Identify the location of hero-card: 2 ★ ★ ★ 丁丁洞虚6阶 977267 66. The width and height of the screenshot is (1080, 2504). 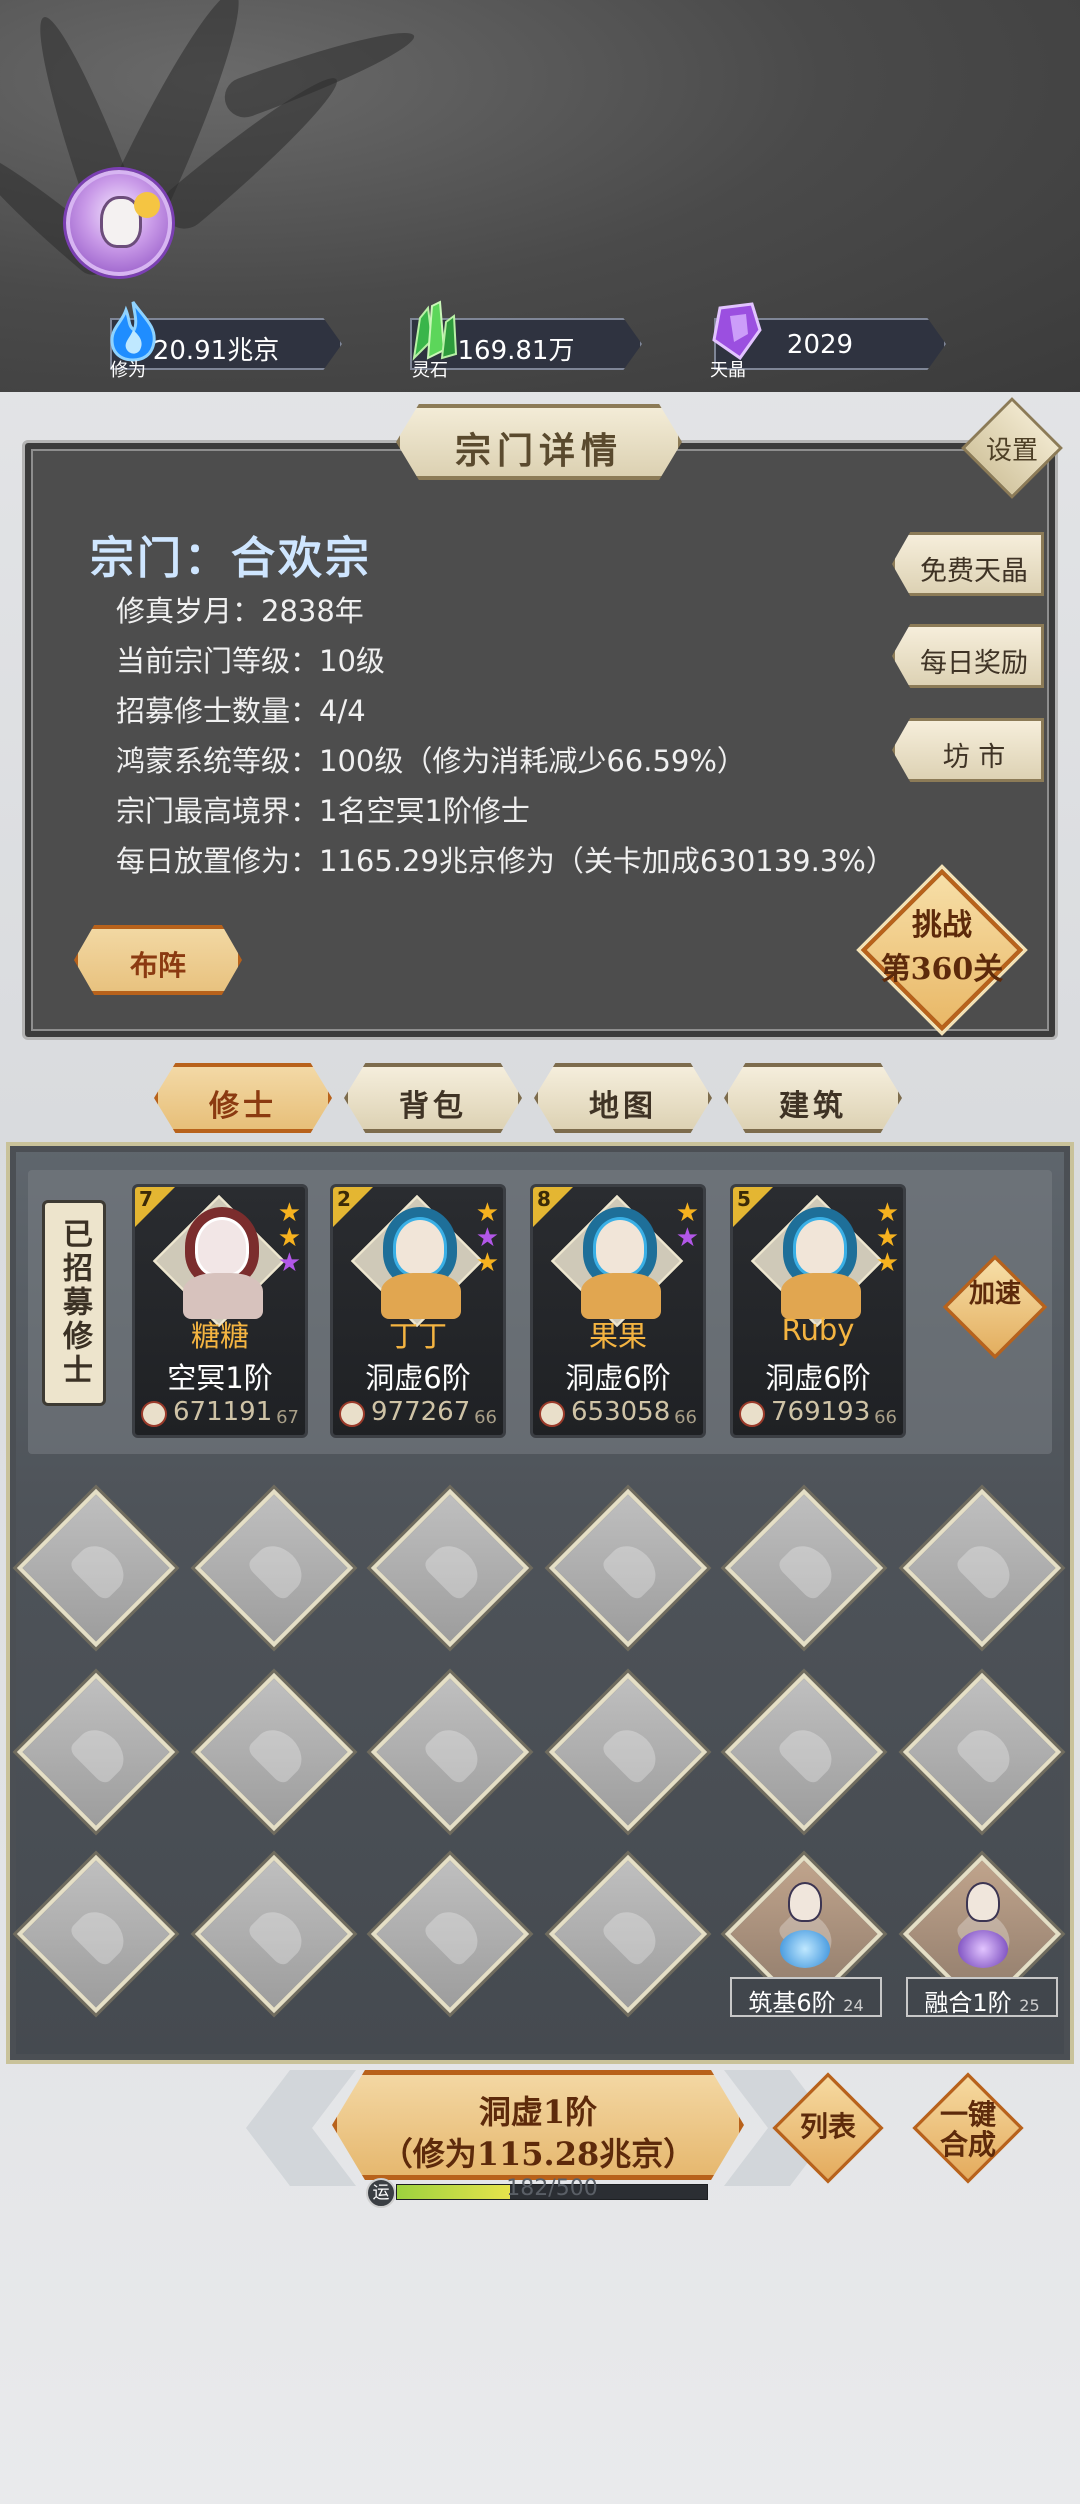
(418, 1311).